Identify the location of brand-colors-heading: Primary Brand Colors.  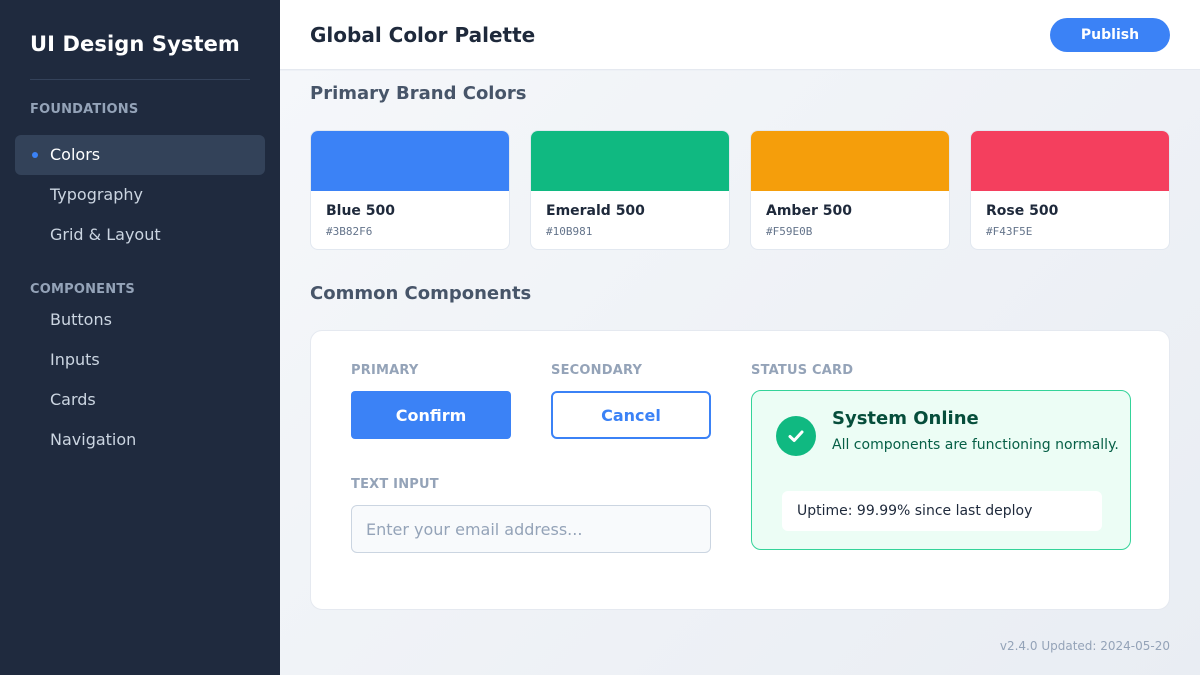
(418, 93).